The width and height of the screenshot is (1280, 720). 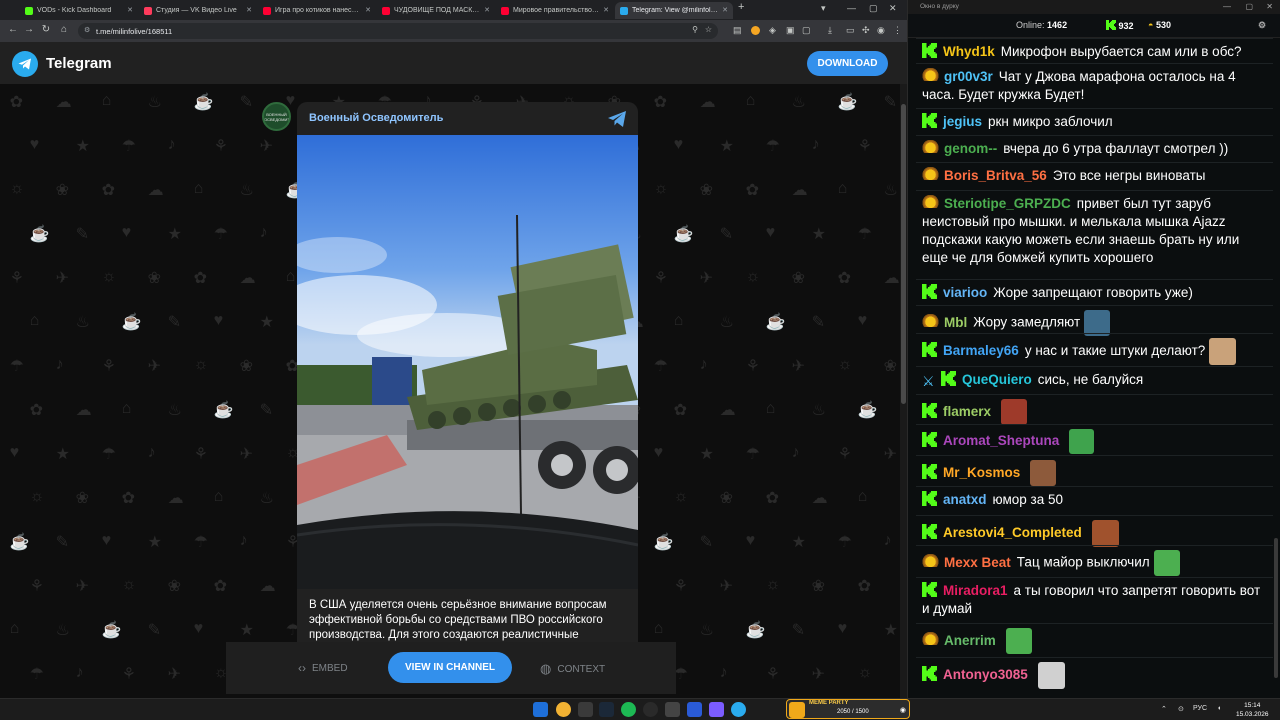 I want to click on settings-icon: ⚙, so click(x=1262, y=25).